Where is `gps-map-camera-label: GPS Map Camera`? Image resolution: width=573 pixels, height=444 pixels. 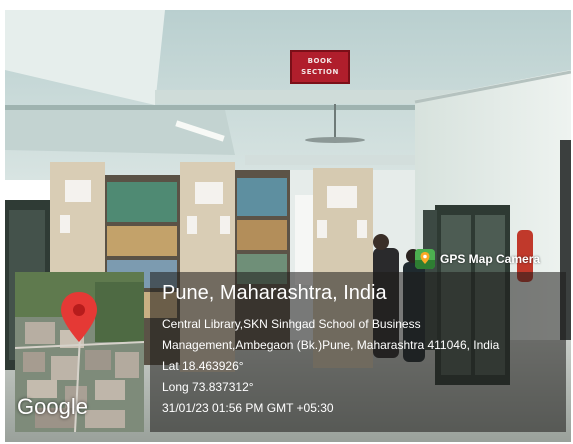 gps-map-camera-label: GPS Map Camera is located at coordinates (477, 259).